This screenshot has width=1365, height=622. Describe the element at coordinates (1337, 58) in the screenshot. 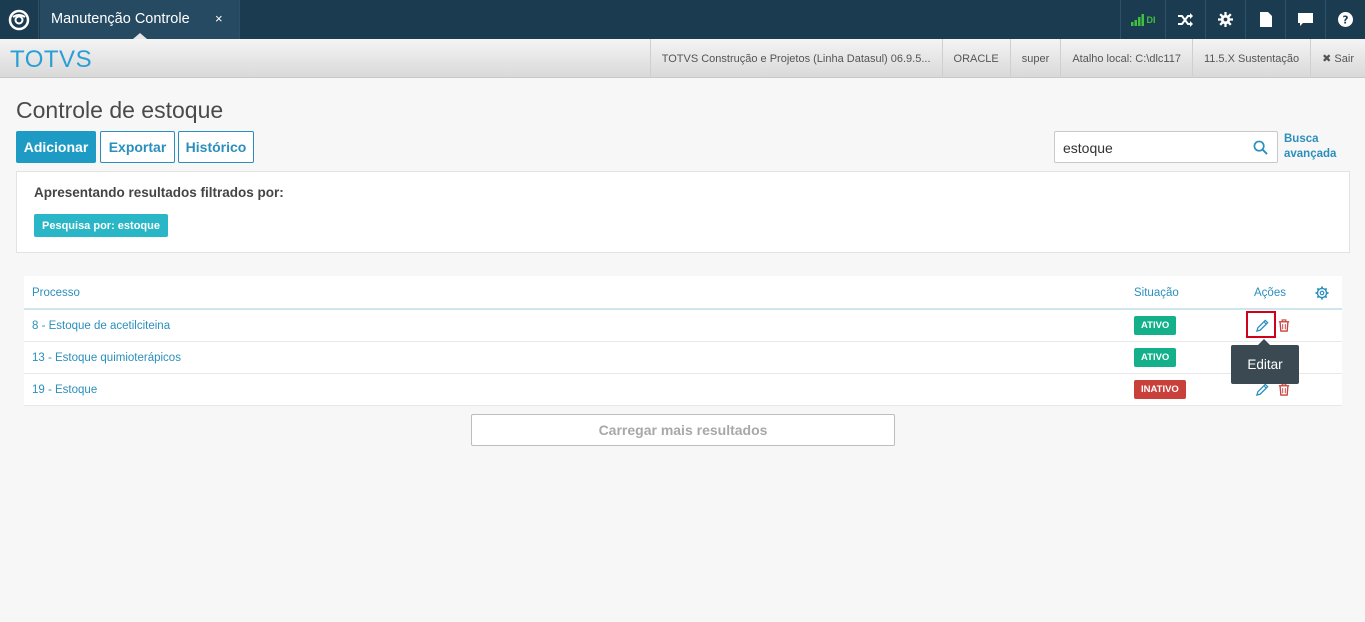

I see `logout-button: ✖ Sair` at that location.